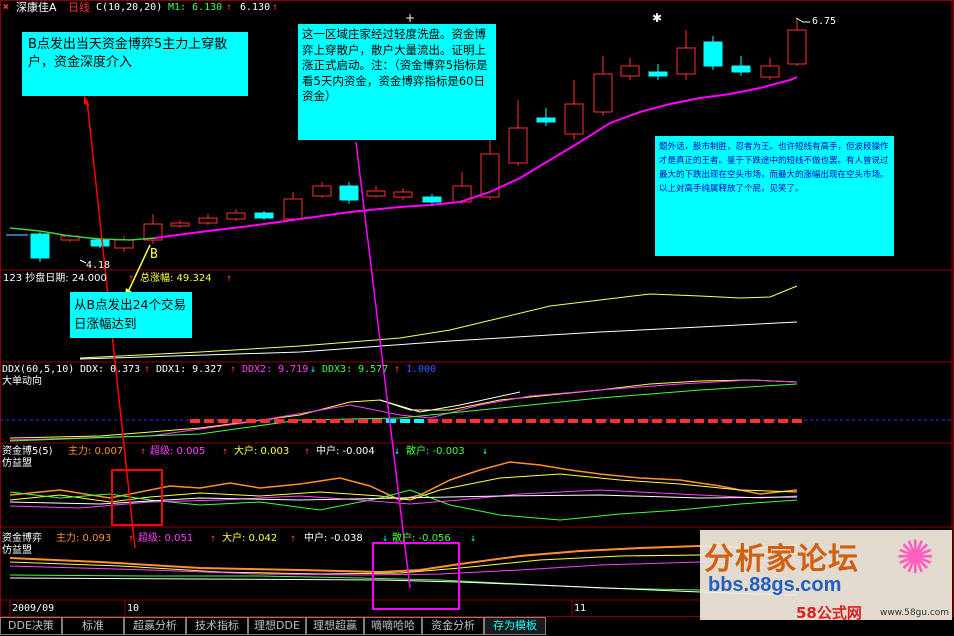 This screenshot has width=954, height=636. What do you see at coordinates (829, 613) in the screenshot?
I see `watermark-brand: 58公式网` at bounding box center [829, 613].